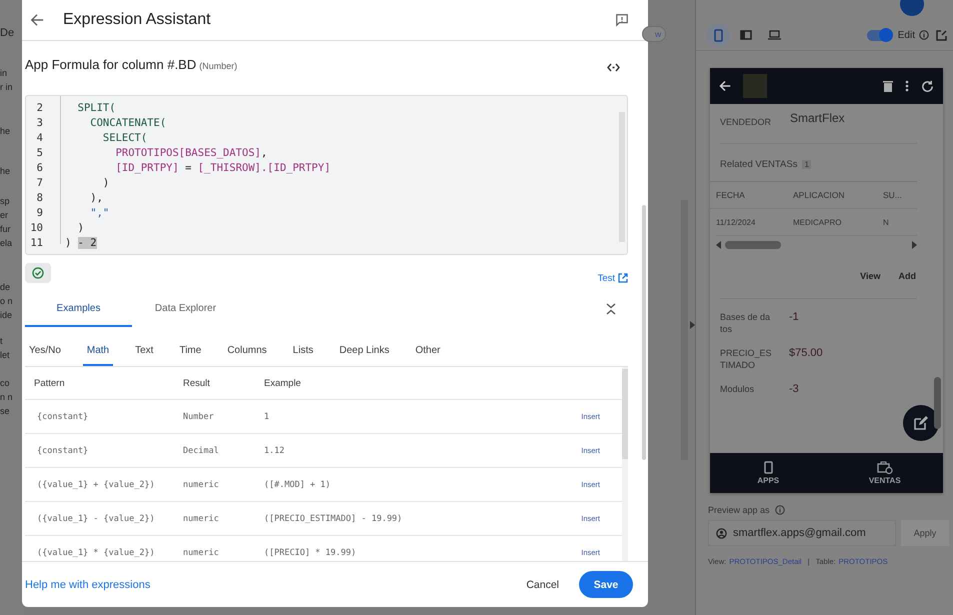 The image size is (953, 615). I want to click on category-tab: Lists, so click(303, 351).